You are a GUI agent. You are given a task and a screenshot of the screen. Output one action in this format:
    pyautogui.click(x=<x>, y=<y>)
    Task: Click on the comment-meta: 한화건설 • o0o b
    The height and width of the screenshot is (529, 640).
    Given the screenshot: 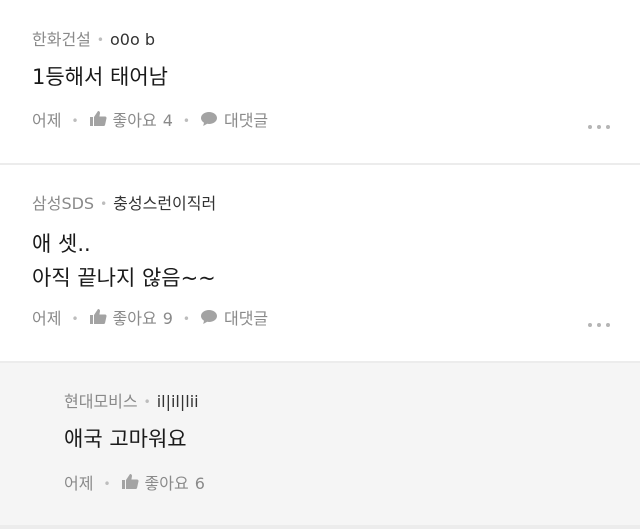 What is the action you would take?
    pyautogui.click(x=93, y=40)
    